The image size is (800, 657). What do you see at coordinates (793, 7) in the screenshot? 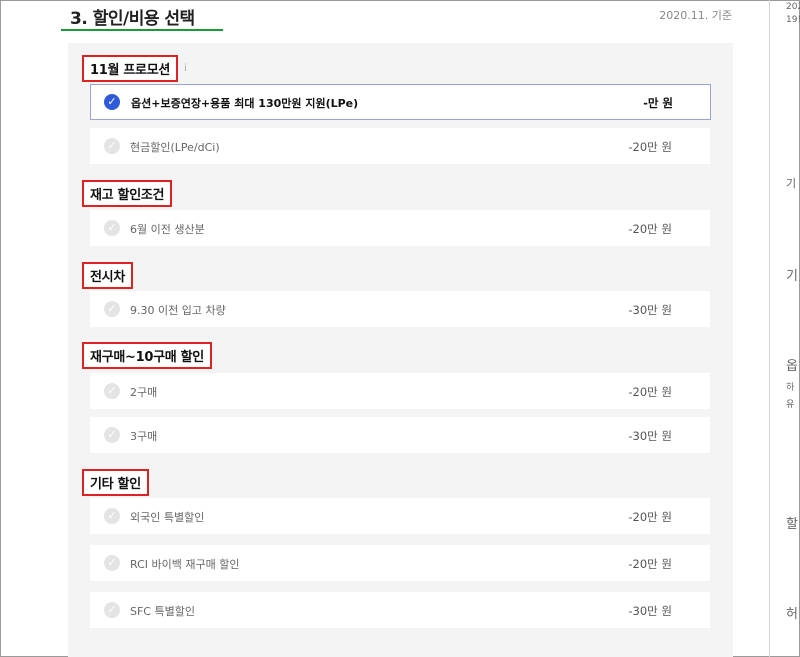
I see `side-text: 202` at bounding box center [793, 7].